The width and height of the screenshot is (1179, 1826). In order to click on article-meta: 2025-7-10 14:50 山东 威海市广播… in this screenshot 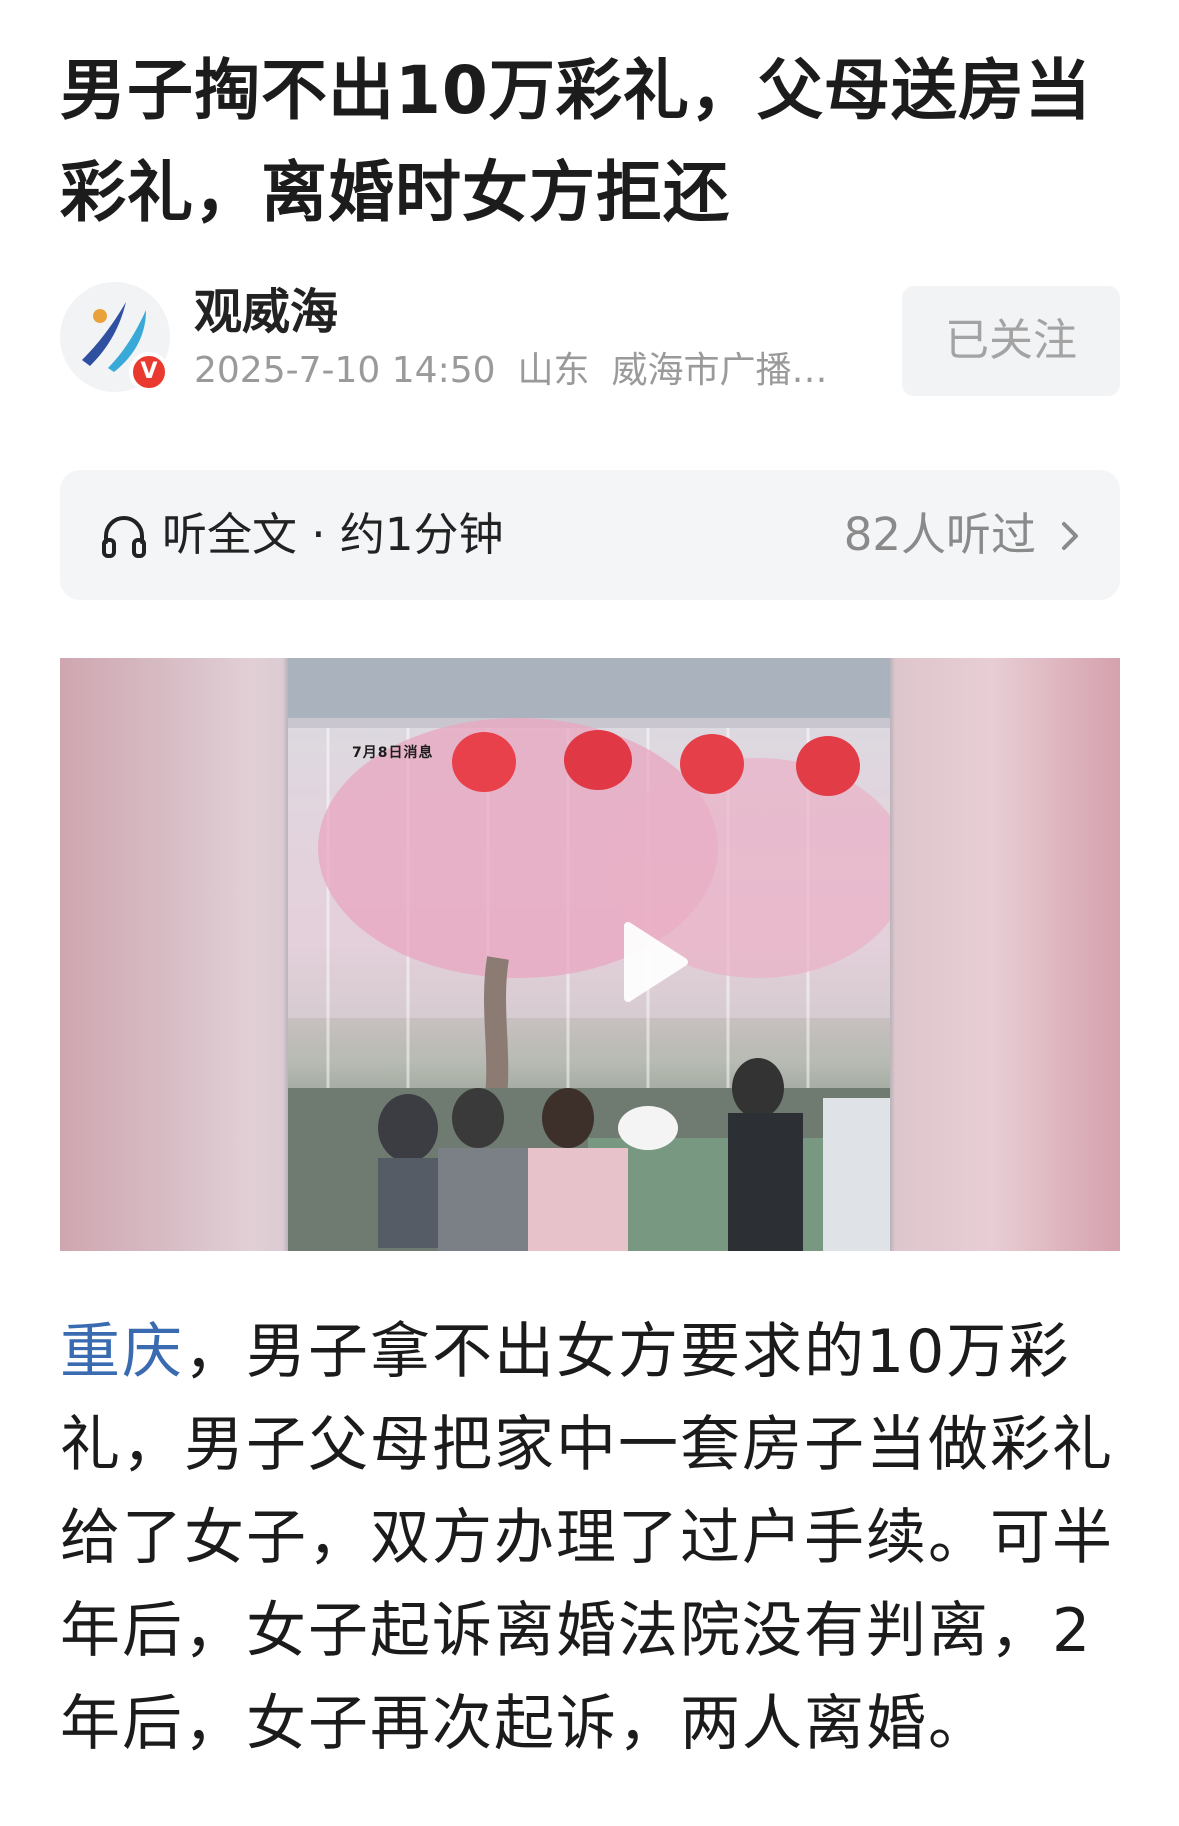, I will do `click(554, 371)`.